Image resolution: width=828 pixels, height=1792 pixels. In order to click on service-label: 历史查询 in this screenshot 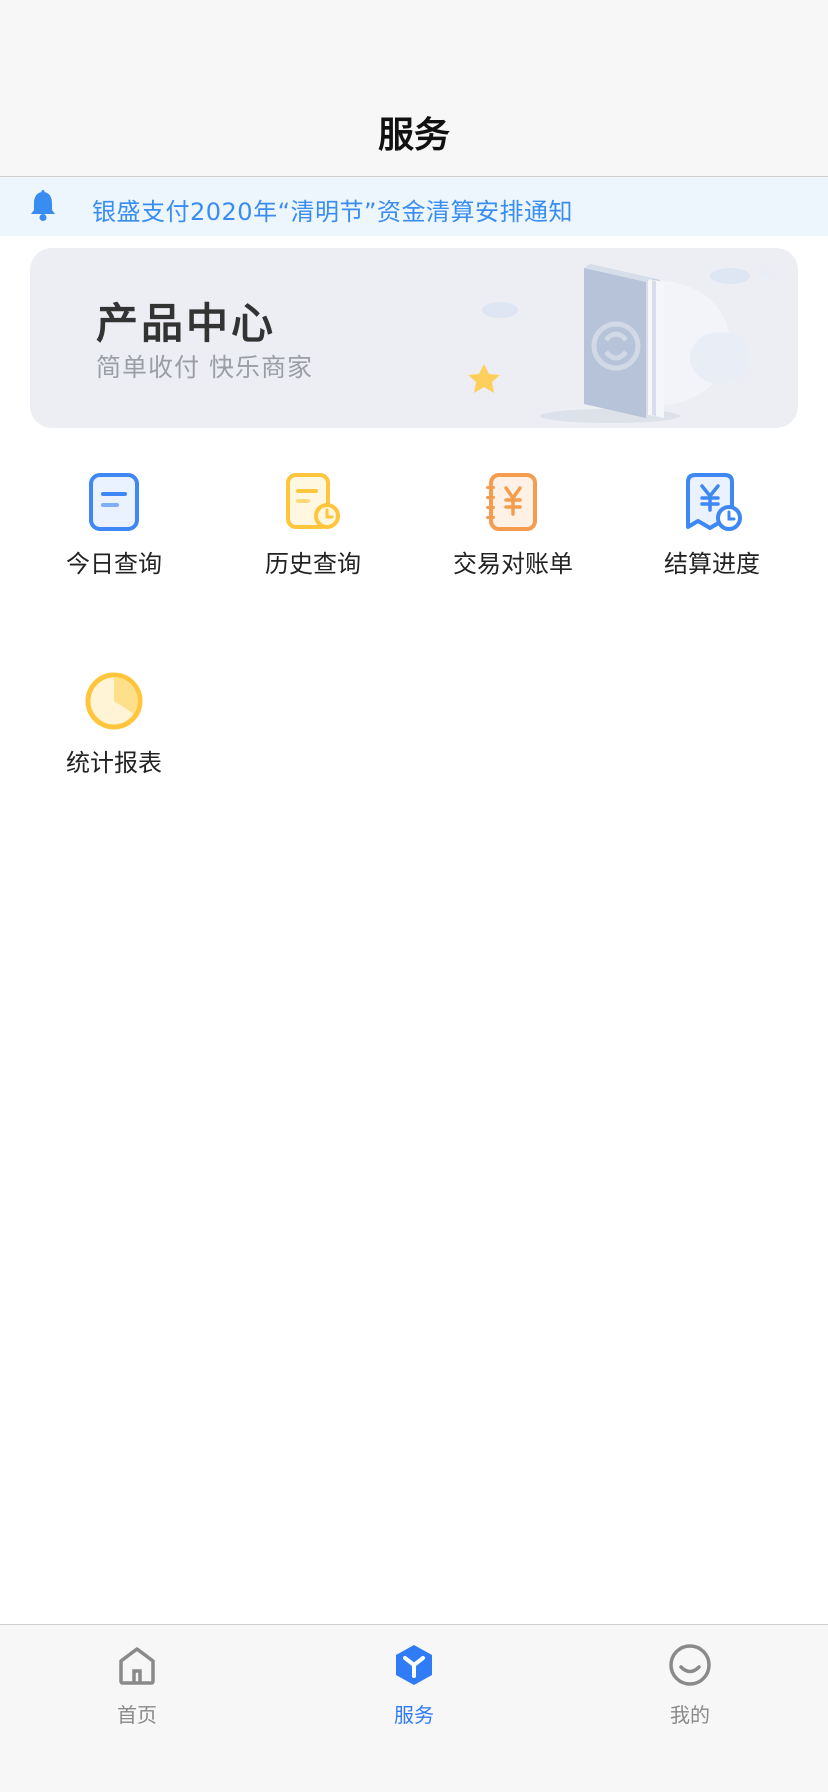, I will do `click(313, 564)`.